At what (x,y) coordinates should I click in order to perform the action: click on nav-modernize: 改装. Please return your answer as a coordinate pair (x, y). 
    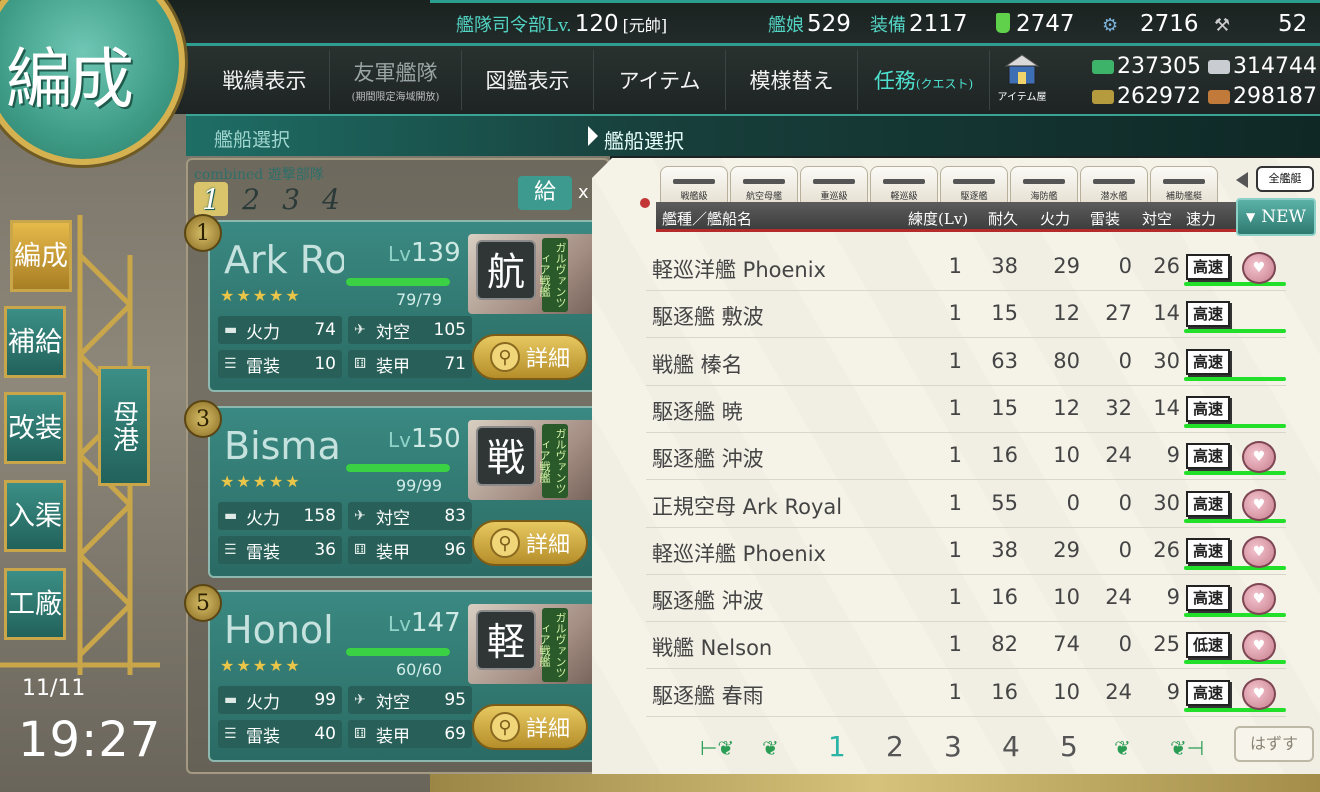
    Looking at the image, I should click on (35, 428).